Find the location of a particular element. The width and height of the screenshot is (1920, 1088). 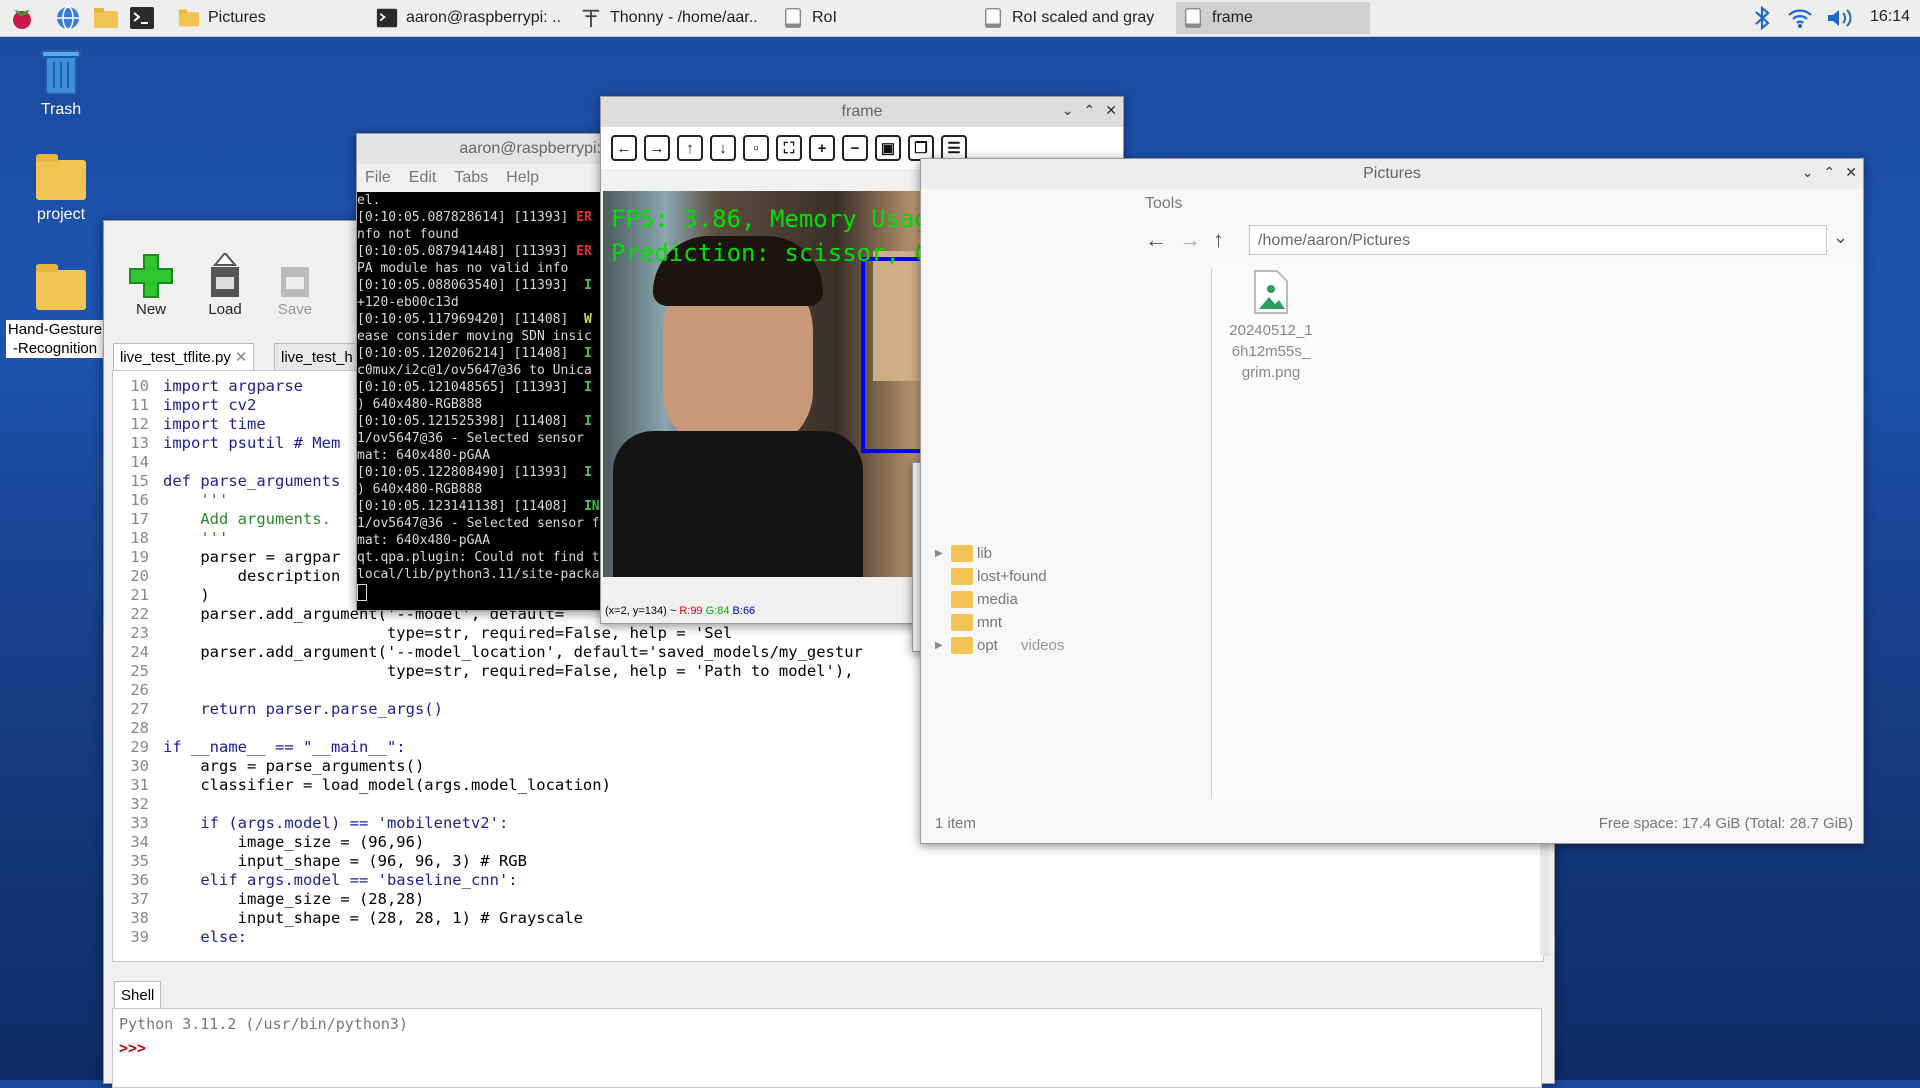

menu-file: File is located at coordinates (378, 178).